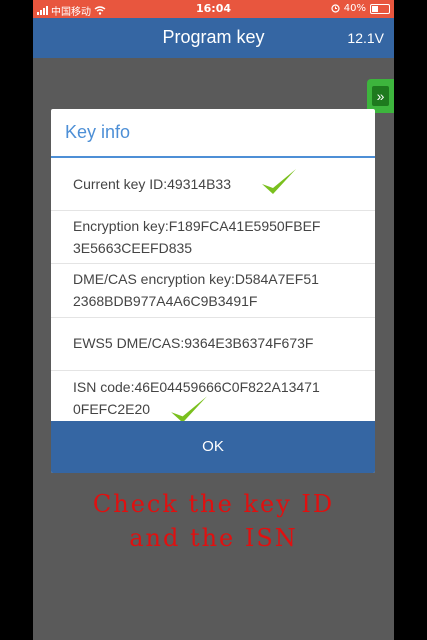  I want to click on dme-cas-encryption-key-line2: 2368BDB977A4A6C9B3491F, so click(165, 301).